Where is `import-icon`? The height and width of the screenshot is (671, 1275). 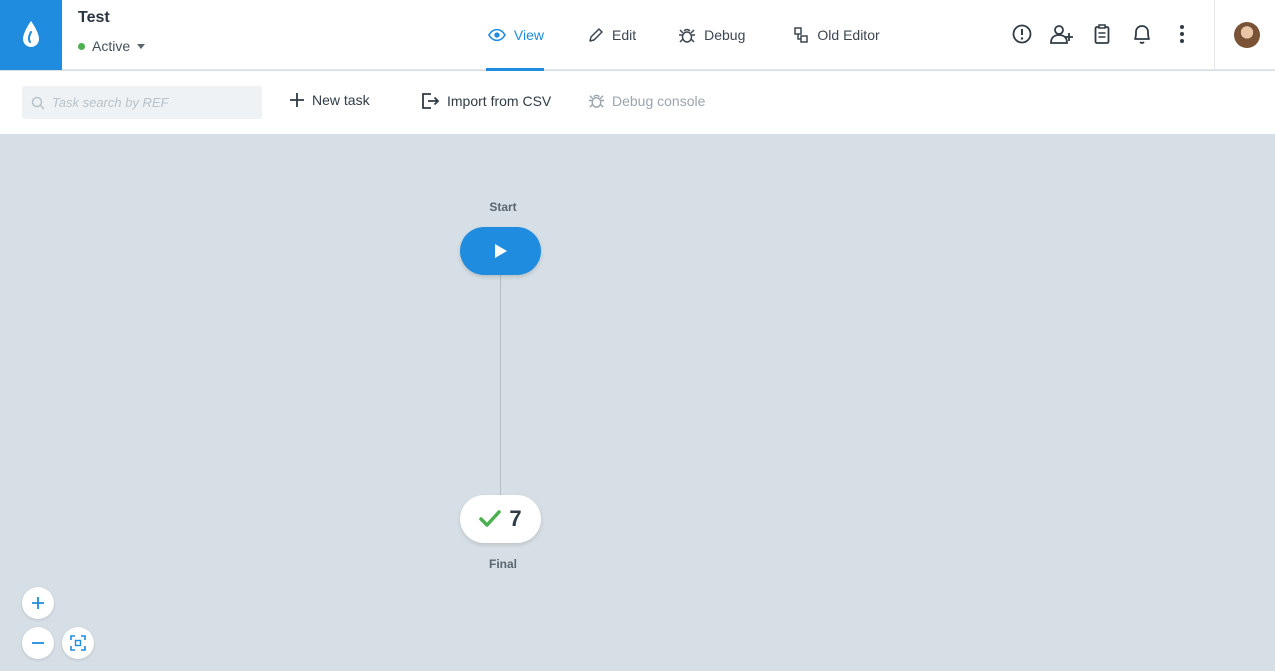
import-icon is located at coordinates (431, 101).